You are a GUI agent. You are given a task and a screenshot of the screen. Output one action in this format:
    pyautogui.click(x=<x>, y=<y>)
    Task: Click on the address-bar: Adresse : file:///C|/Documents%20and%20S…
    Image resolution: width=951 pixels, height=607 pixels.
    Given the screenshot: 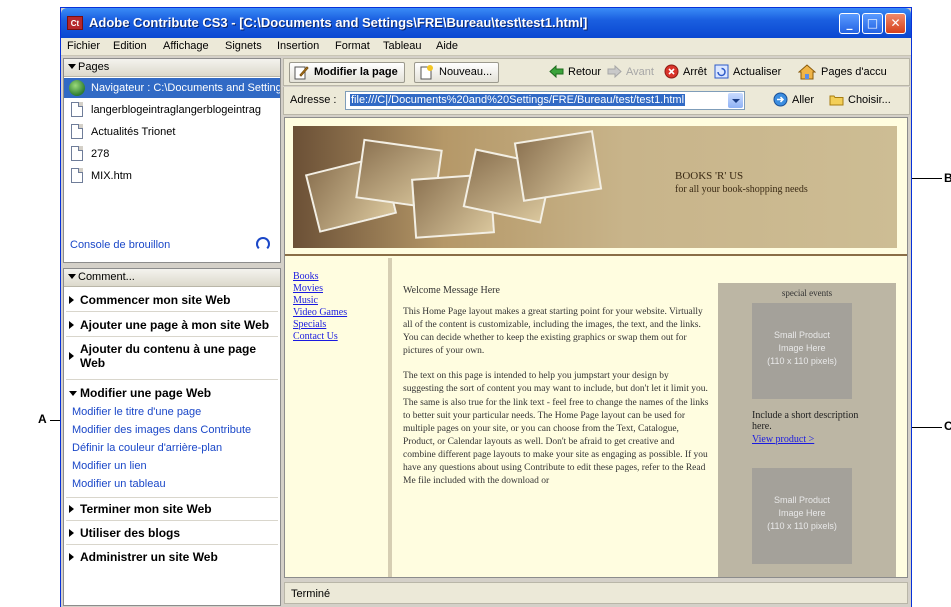 What is the action you would take?
    pyautogui.click(x=596, y=101)
    